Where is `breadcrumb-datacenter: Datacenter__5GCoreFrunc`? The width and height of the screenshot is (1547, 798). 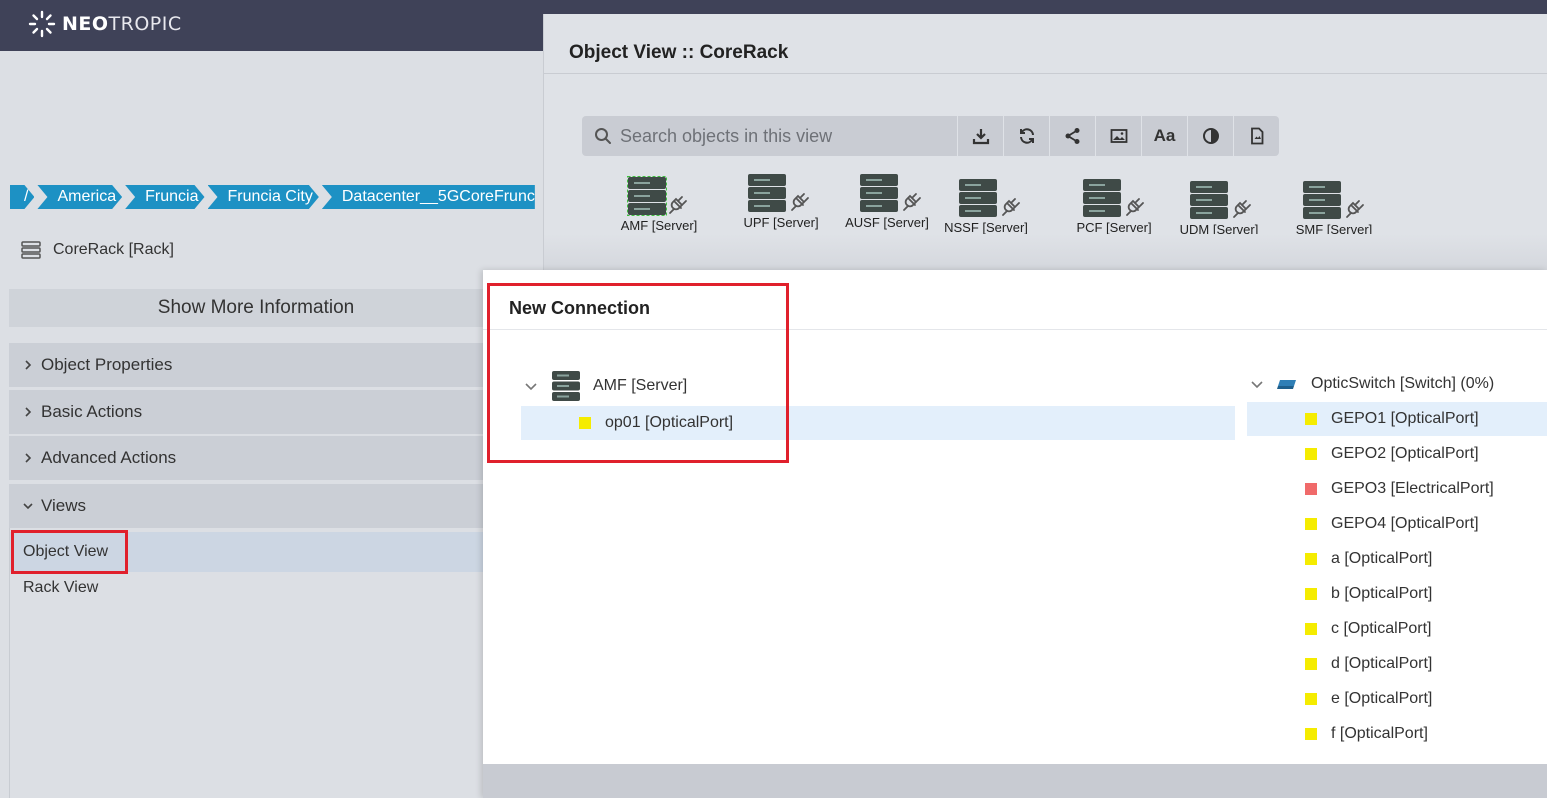
breadcrumb-datacenter: Datacenter__5GCoreFrunc is located at coordinates (428, 197).